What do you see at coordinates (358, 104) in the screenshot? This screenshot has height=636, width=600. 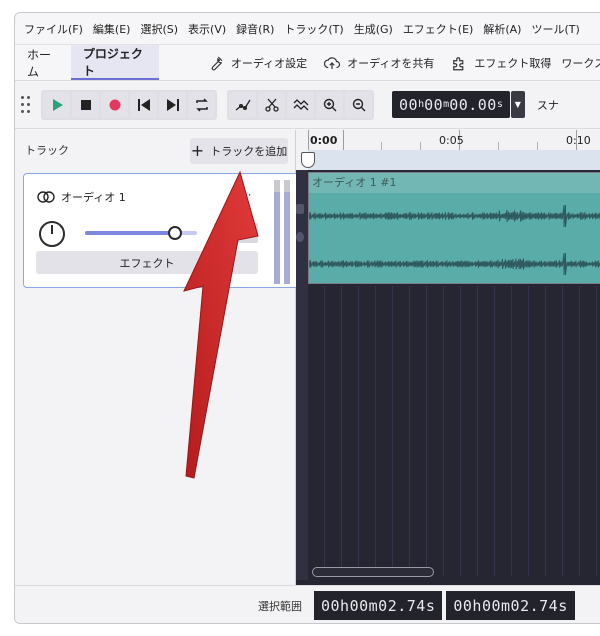 I see `zoom-out-button` at bounding box center [358, 104].